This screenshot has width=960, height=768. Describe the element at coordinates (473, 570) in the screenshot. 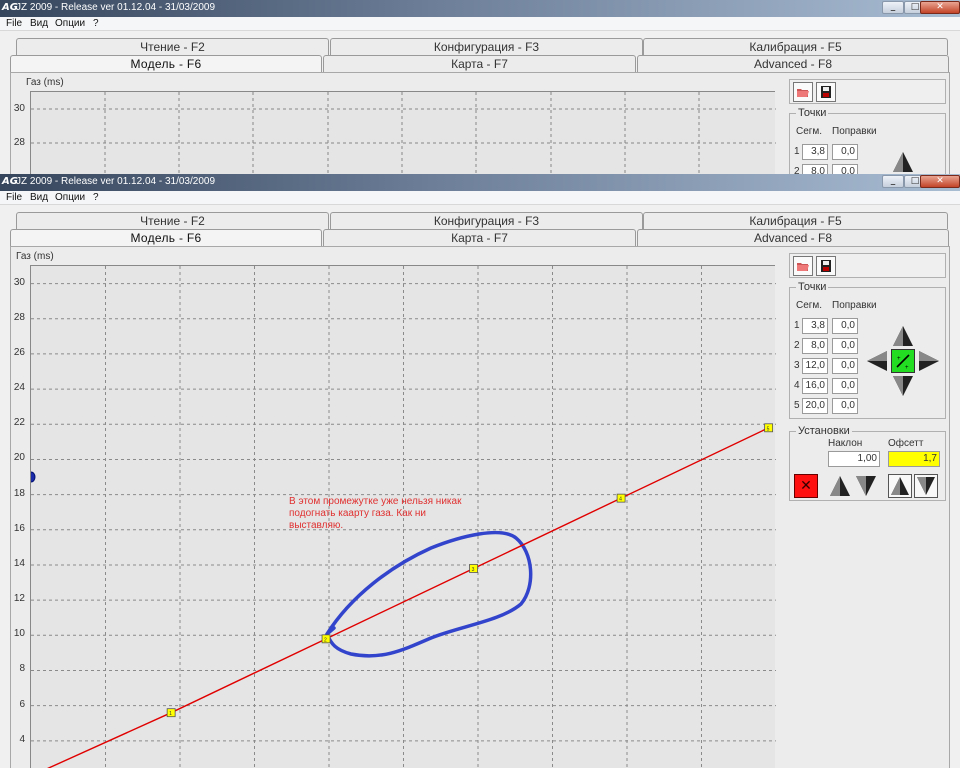

I see `data-point-label: 3` at that location.